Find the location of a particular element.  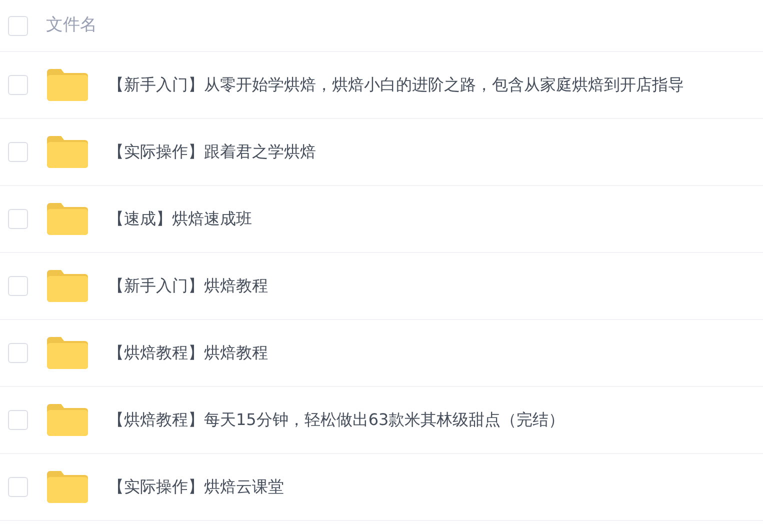

file-name: 【烘焙教程】烘焙教程 is located at coordinates (188, 353).